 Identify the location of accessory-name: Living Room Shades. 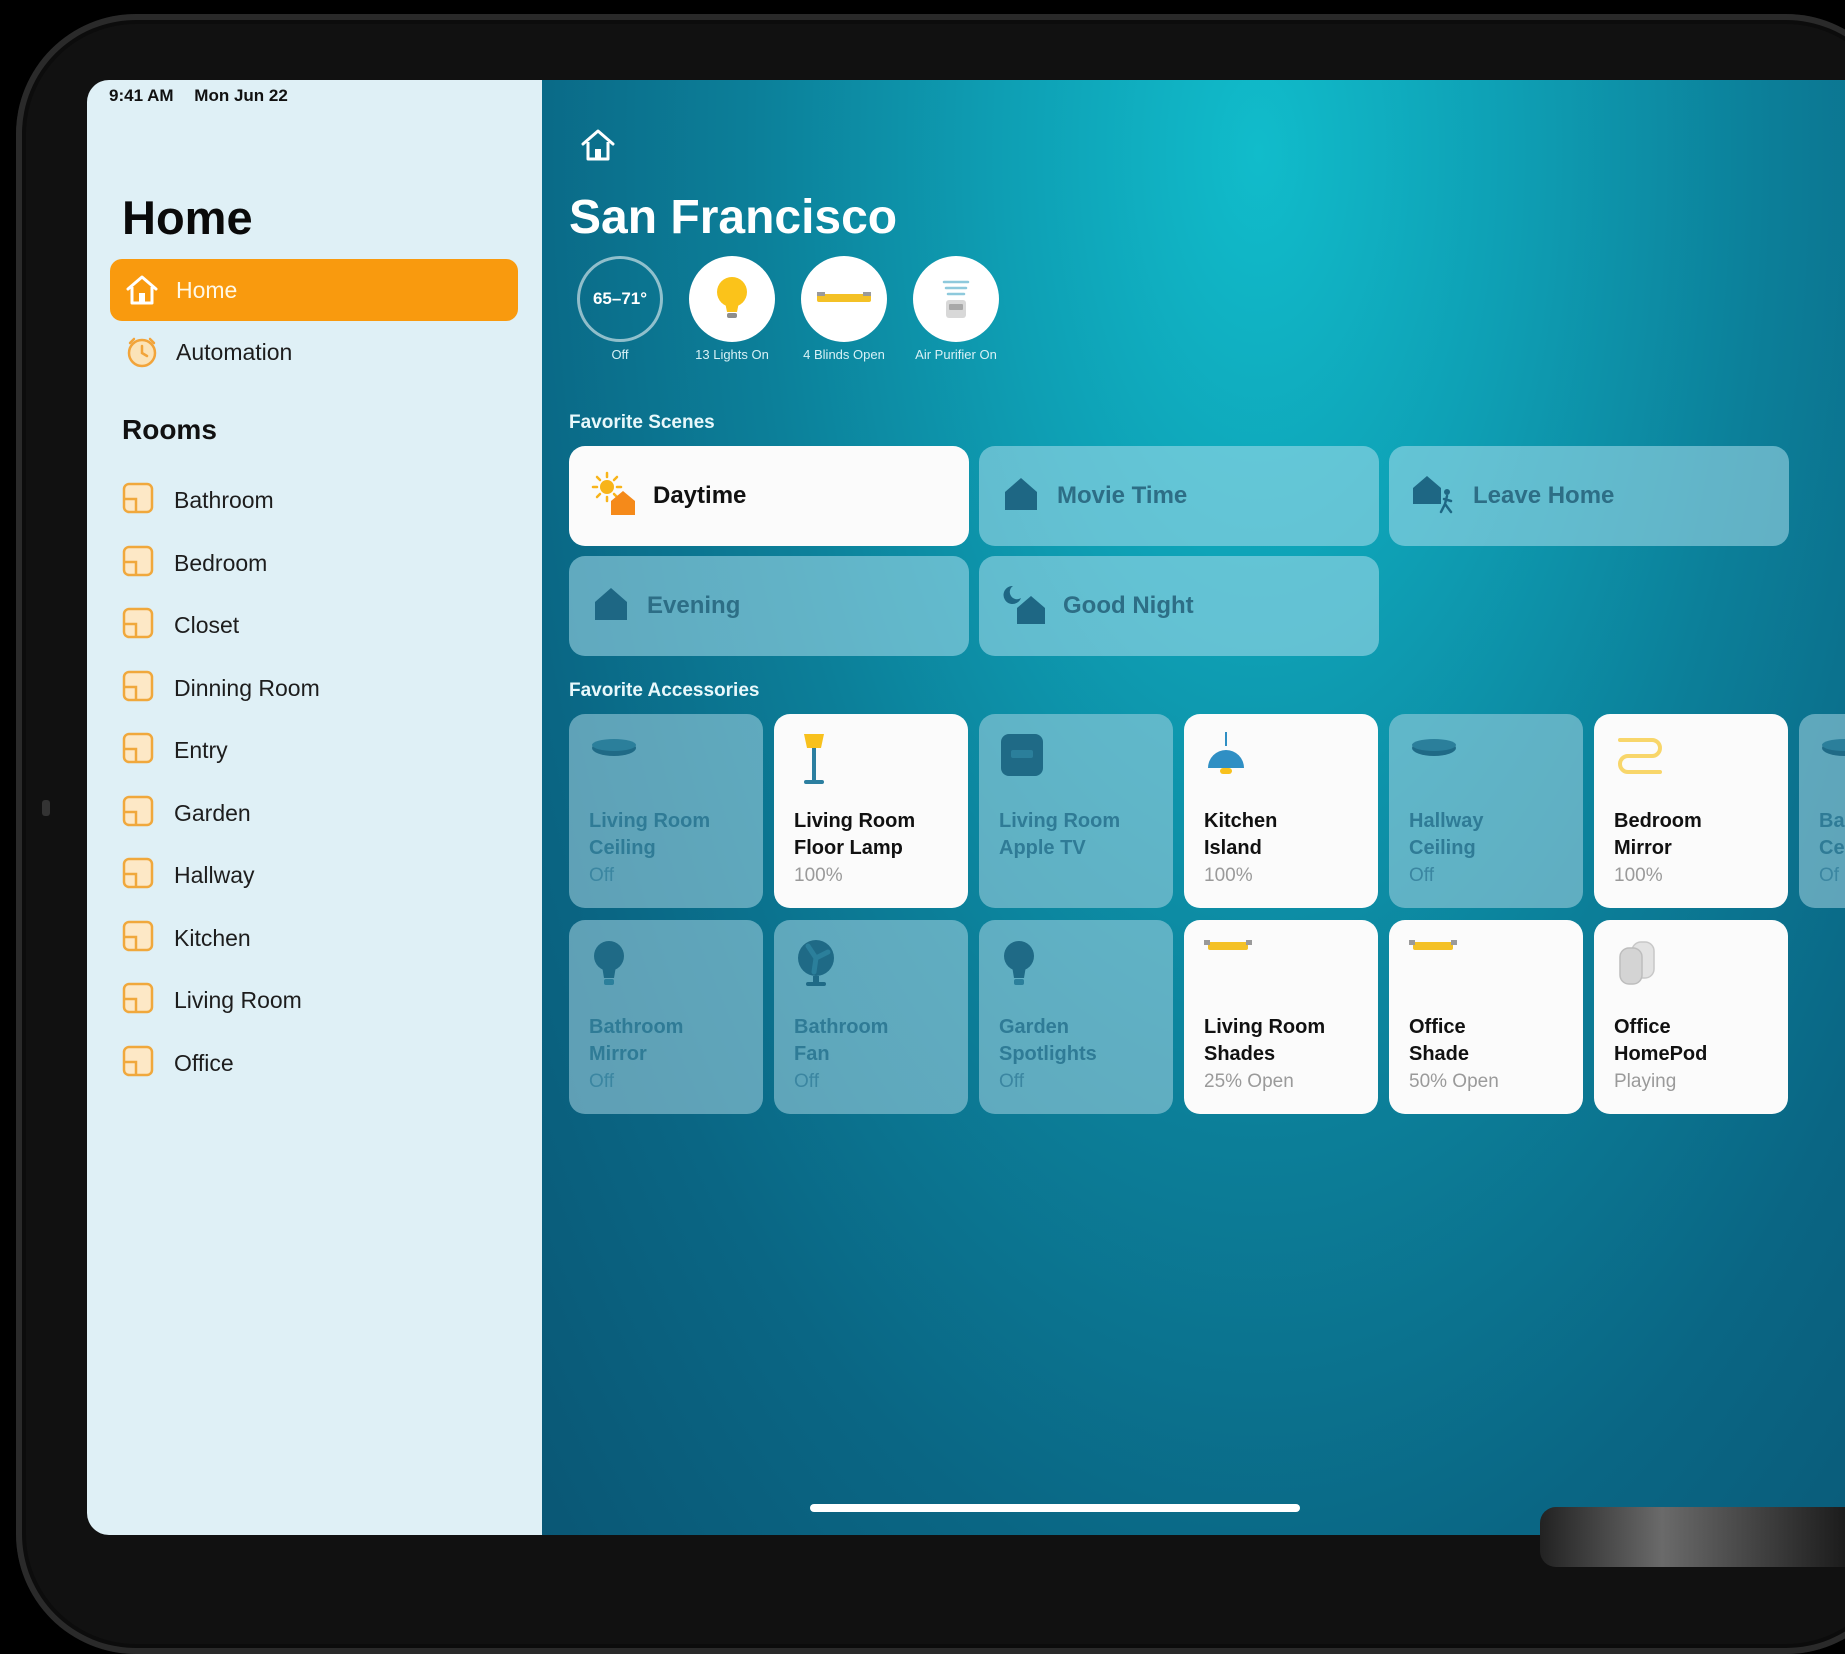
(1281, 1041).